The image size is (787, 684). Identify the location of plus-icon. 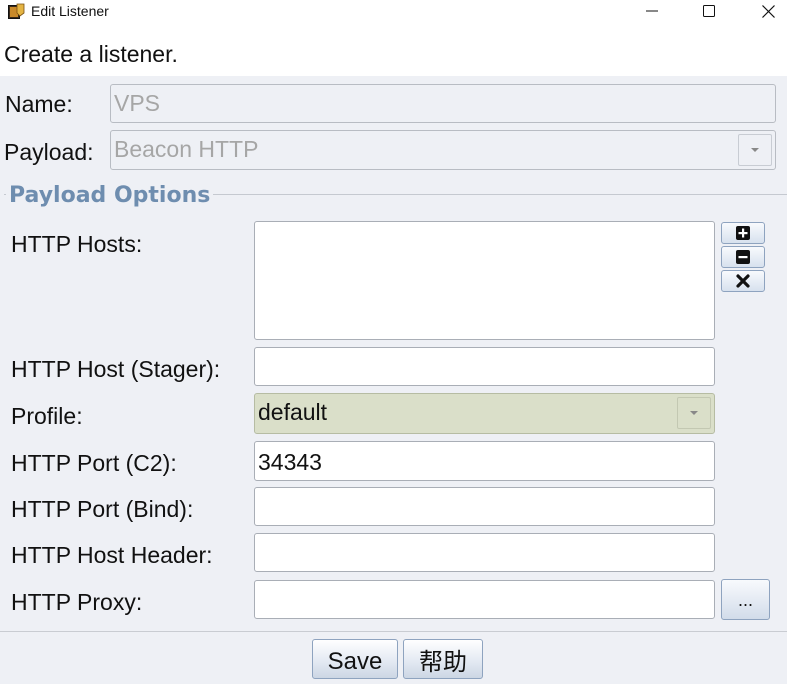
(743, 233).